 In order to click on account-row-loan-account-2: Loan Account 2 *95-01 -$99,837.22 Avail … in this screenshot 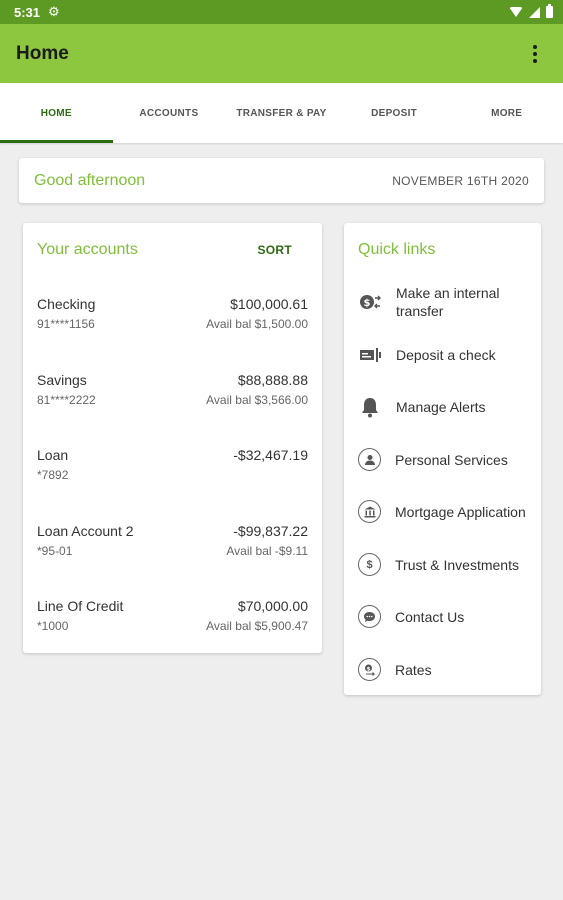, I will do `click(172, 543)`.